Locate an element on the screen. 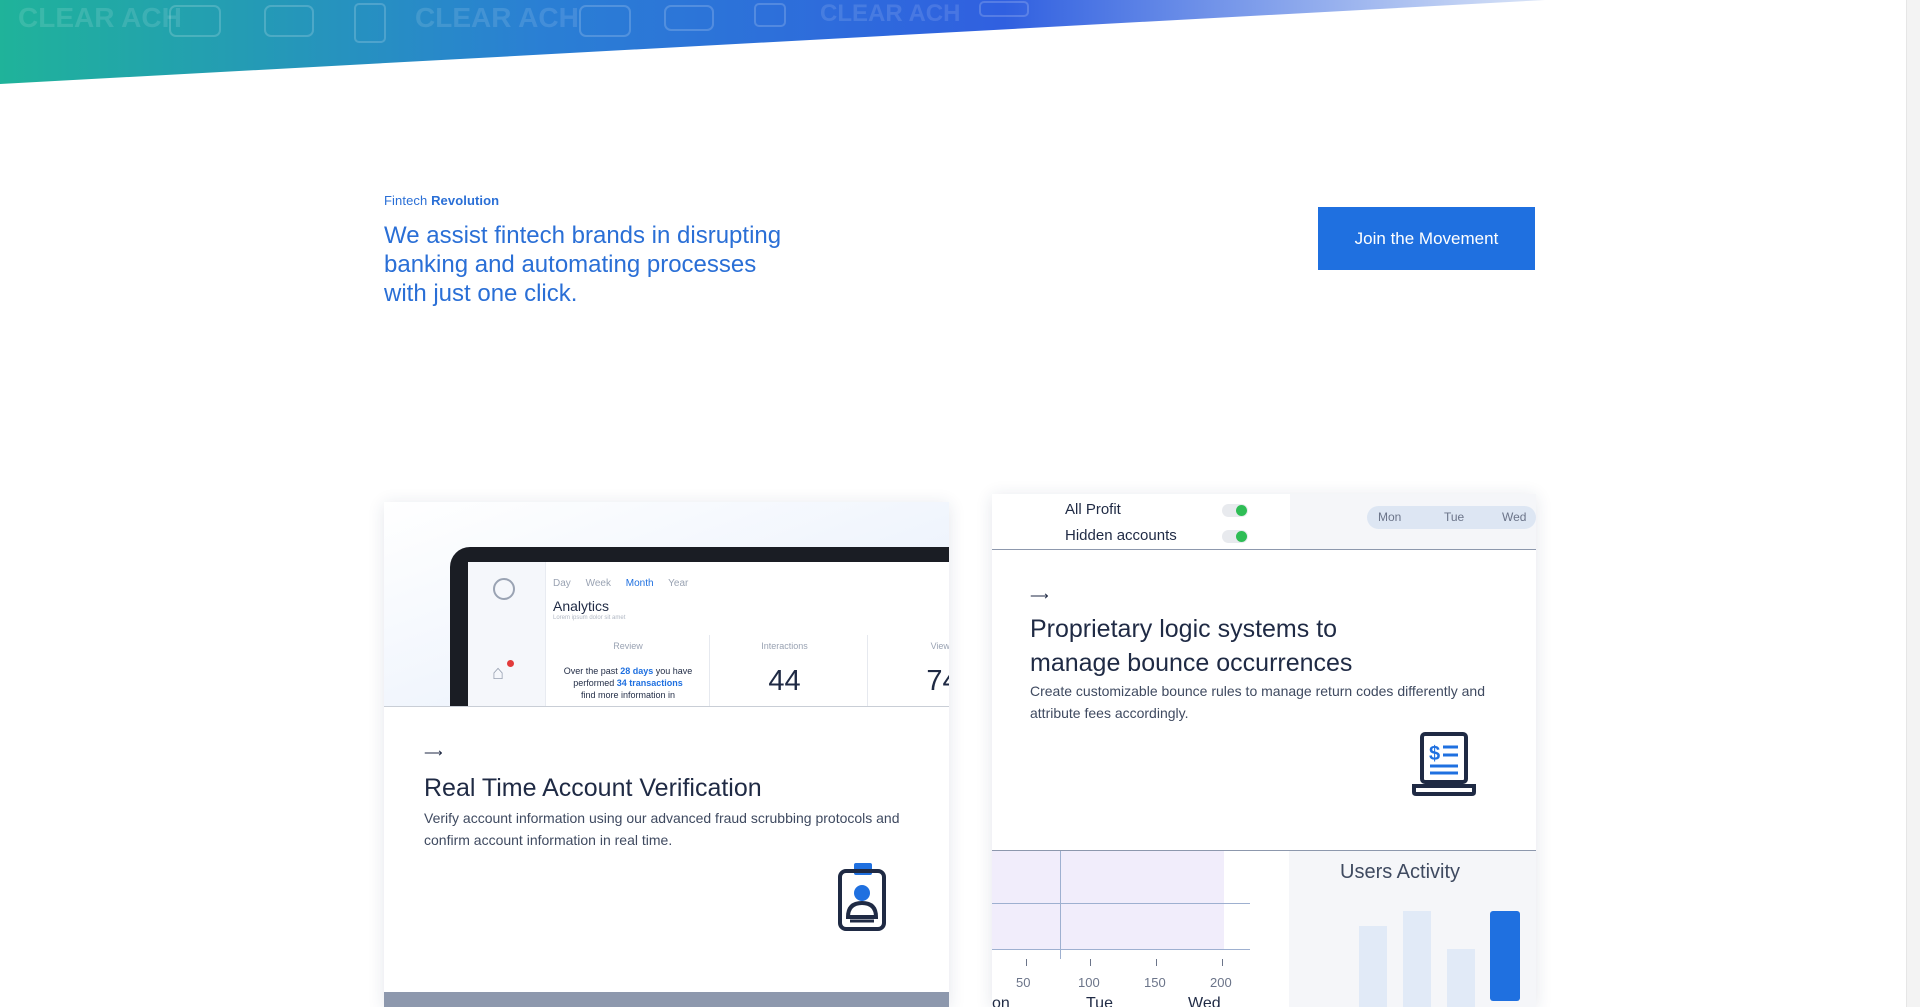  col-review-header: Review is located at coordinates (628, 646).